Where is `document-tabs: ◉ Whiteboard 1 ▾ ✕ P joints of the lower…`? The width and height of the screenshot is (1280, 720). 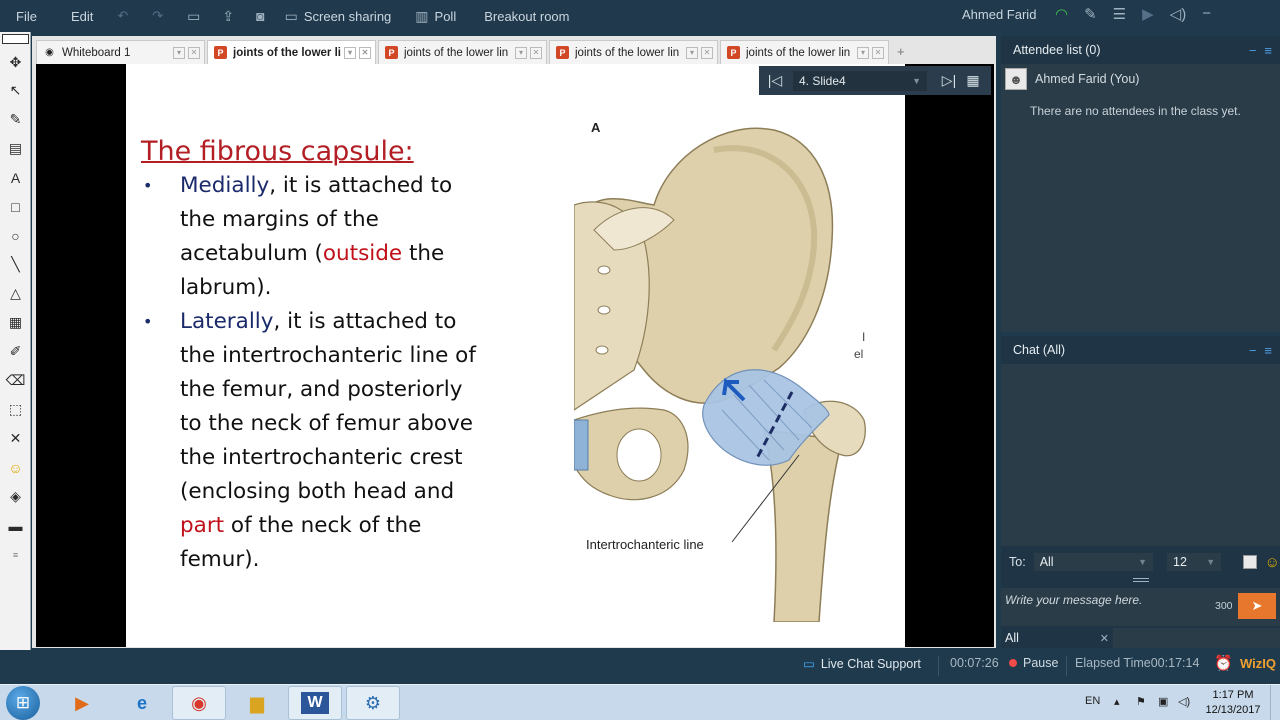
document-tabs: ◉ Whiteboard 1 ▾ ✕ P joints of the lower… is located at coordinates (470, 52).